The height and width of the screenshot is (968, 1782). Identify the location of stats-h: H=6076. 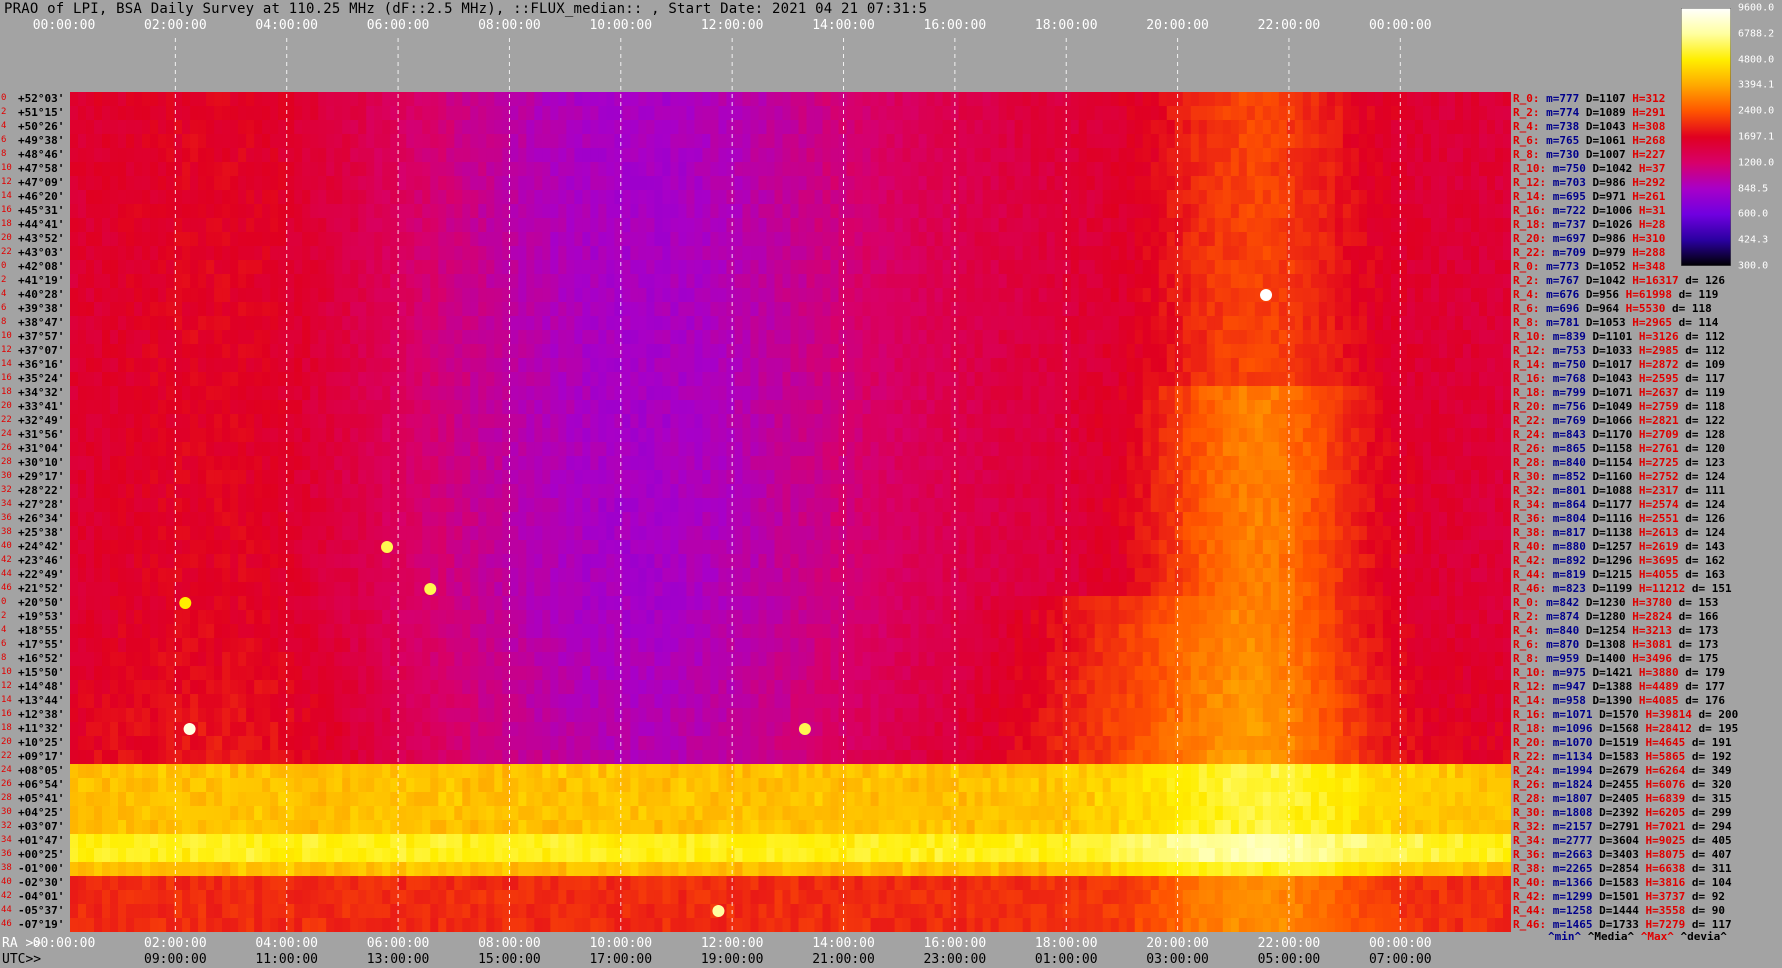
(1668, 784).